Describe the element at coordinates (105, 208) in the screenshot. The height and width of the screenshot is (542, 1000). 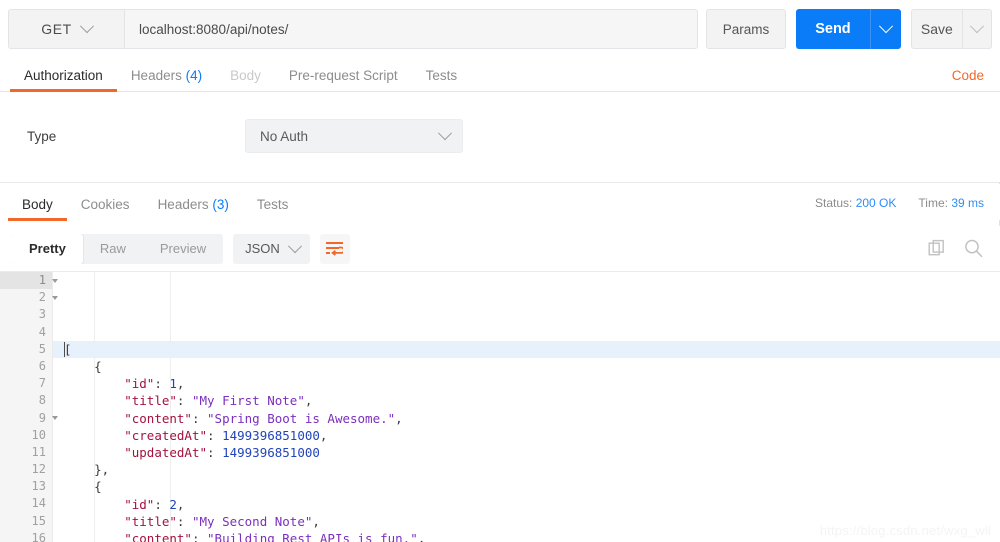
I see `response-tab-cookies: Cookies` at that location.